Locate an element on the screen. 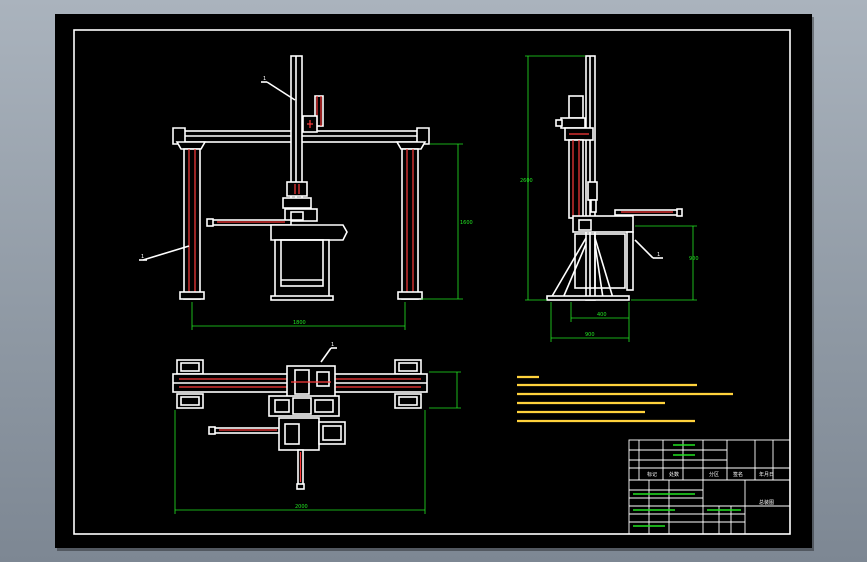  work-table-top is located at coordinates (309, 232).